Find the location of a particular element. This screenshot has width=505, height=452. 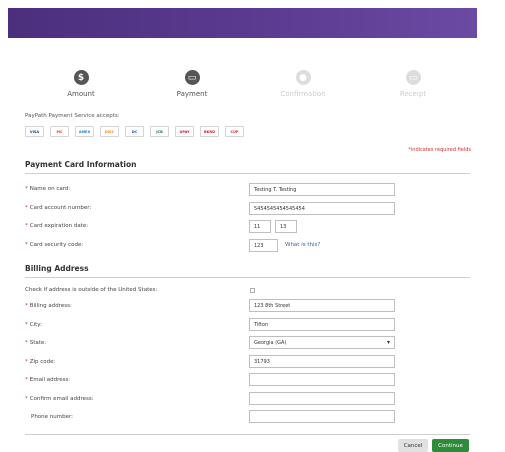

confirm-email-input is located at coordinates (322, 398).